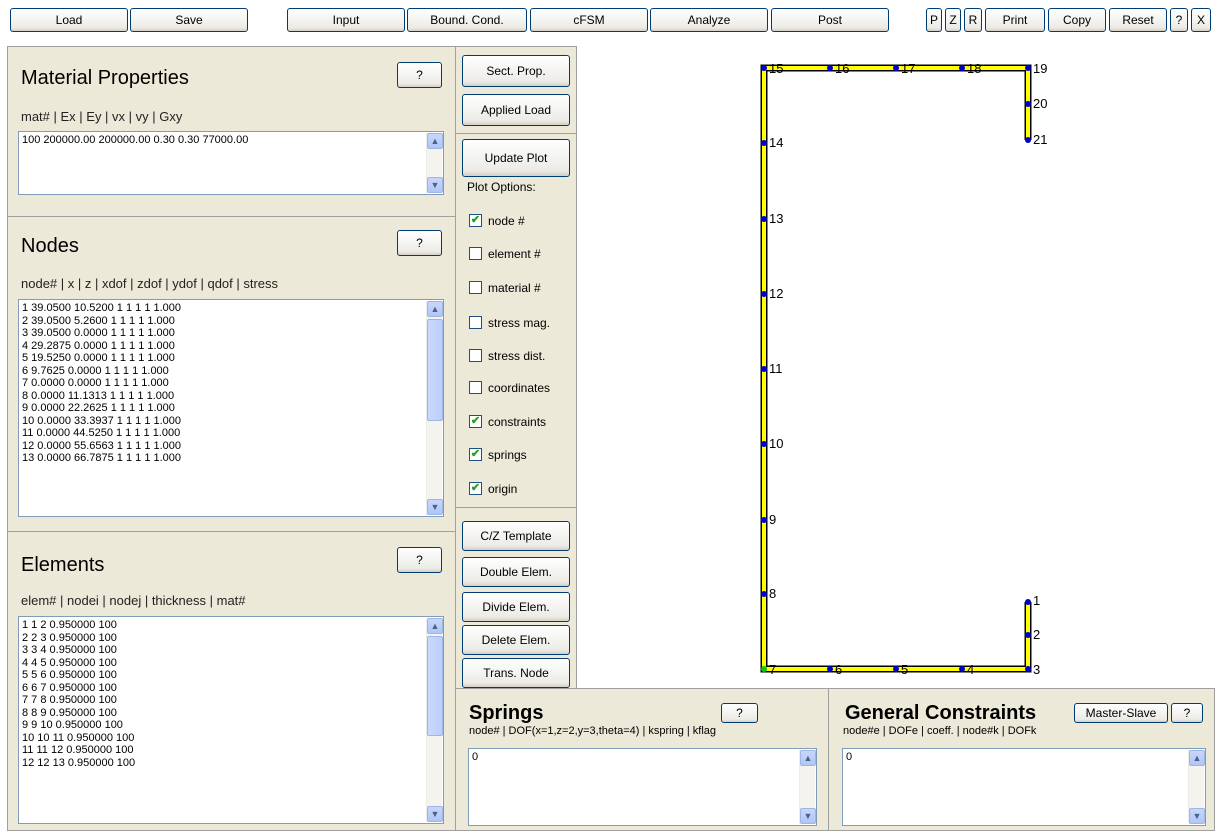 The width and height of the screenshot is (1219, 838). Describe the element at coordinates (1187, 713) in the screenshot. I see `constraints-help-button: ?` at that location.